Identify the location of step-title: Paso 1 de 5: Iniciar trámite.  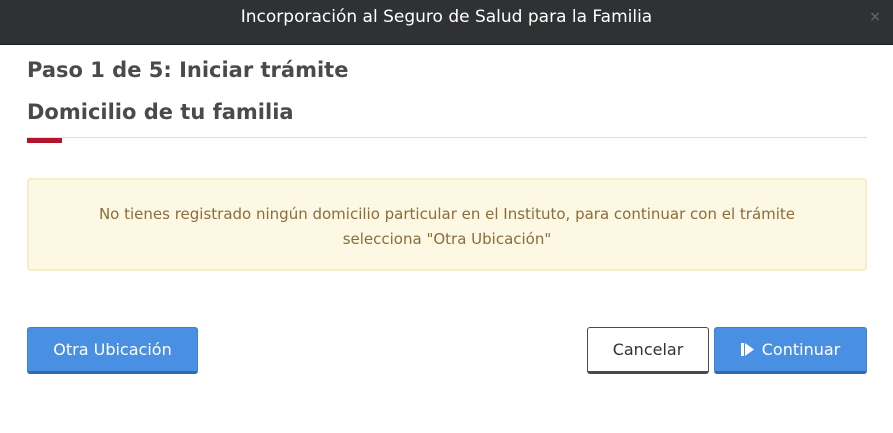
(188, 70).